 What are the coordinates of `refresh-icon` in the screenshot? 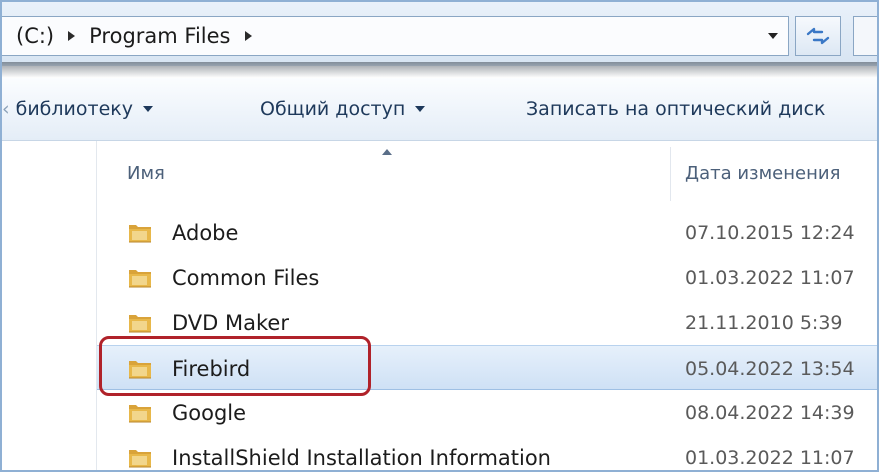 It's located at (818, 36).